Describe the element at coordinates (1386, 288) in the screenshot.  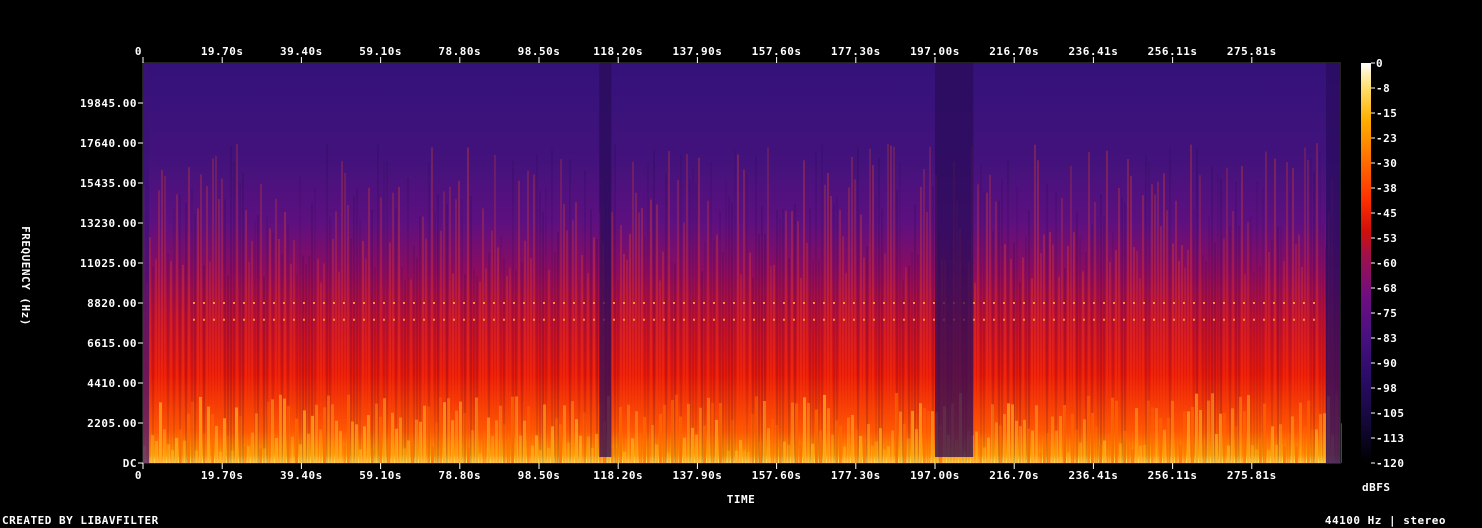
I see `colorbar-tick-label: -68` at that location.